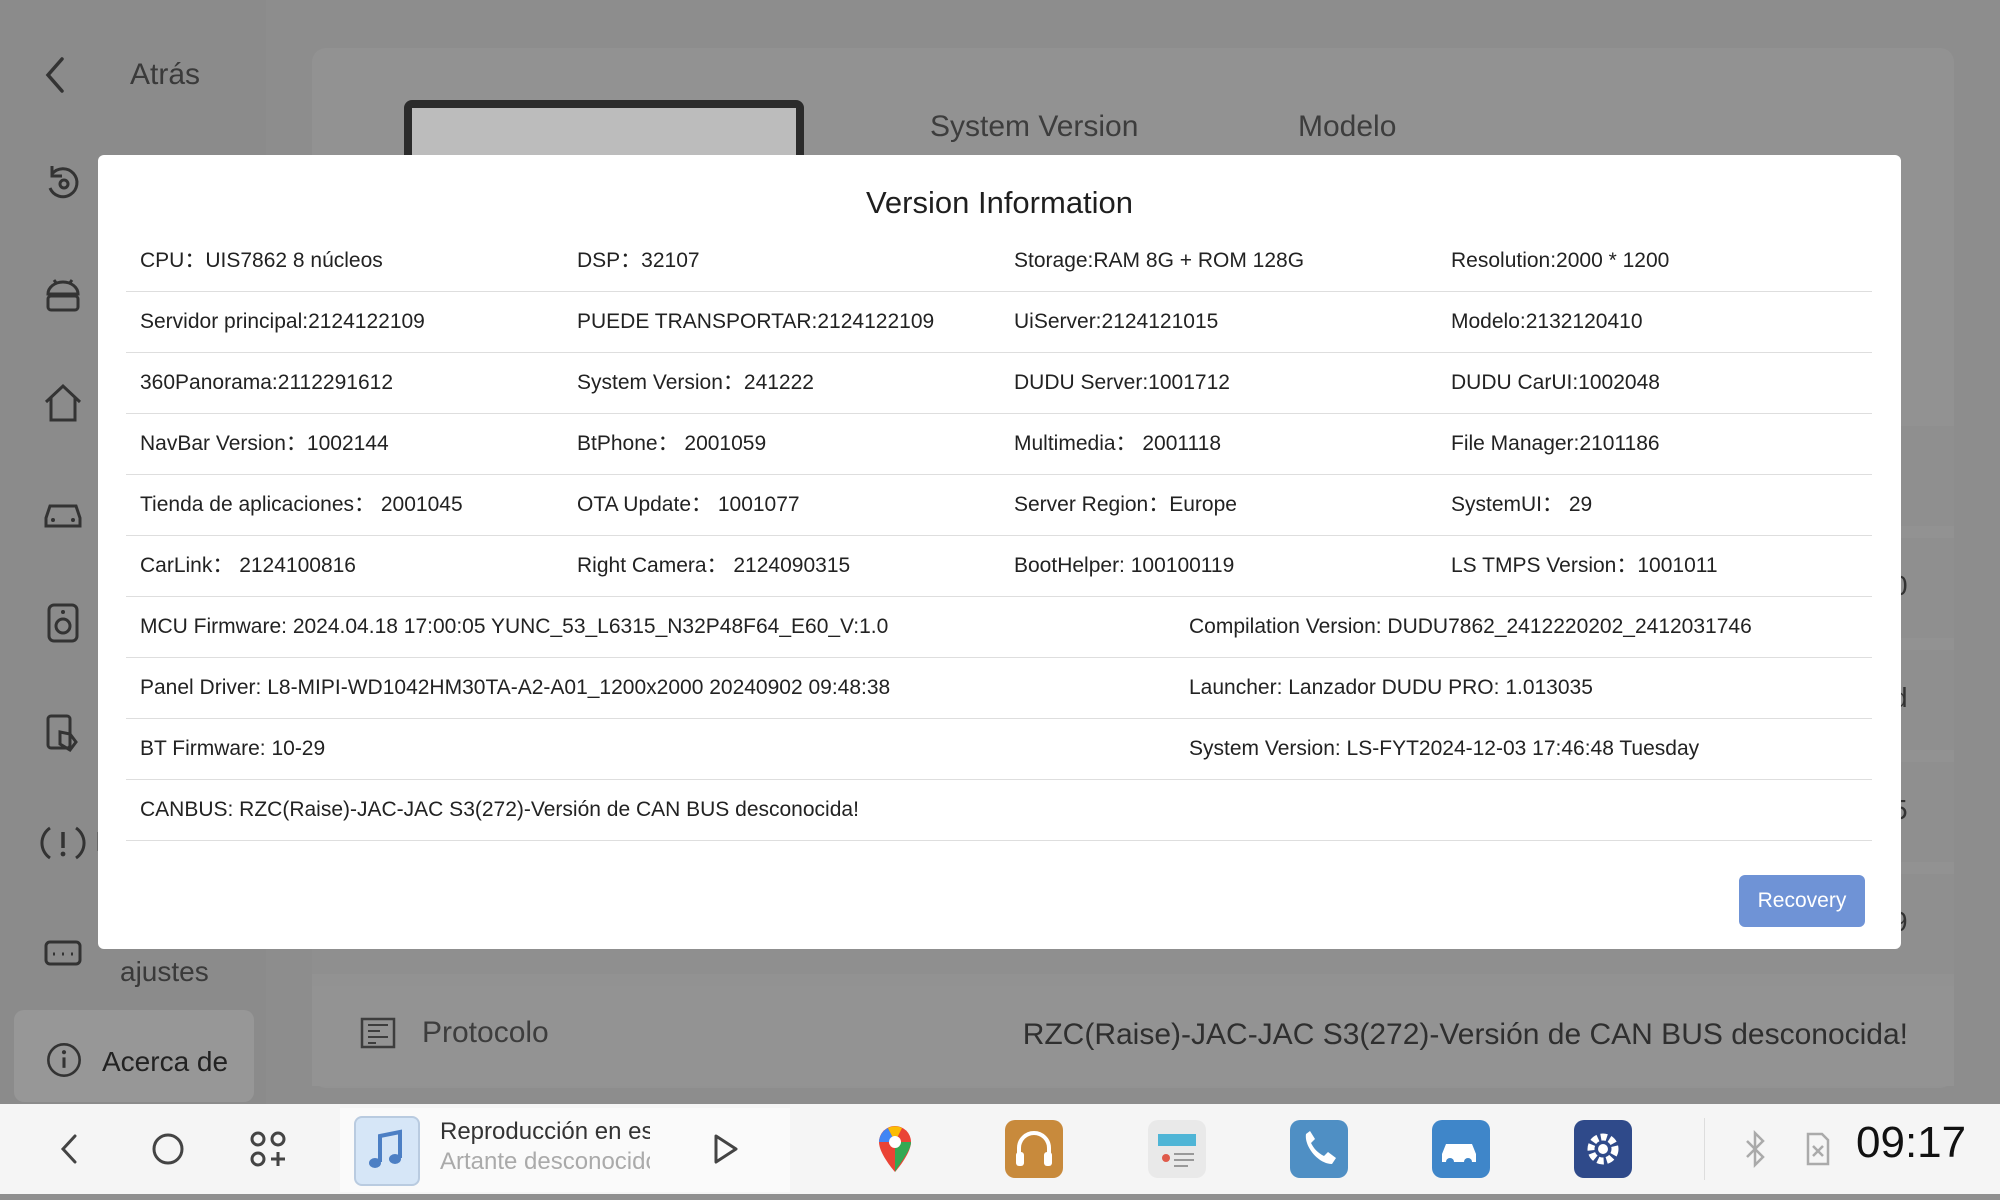 This screenshot has width=2000, height=1200. What do you see at coordinates (63, 183) in the screenshot?
I see `restart-icon` at bounding box center [63, 183].